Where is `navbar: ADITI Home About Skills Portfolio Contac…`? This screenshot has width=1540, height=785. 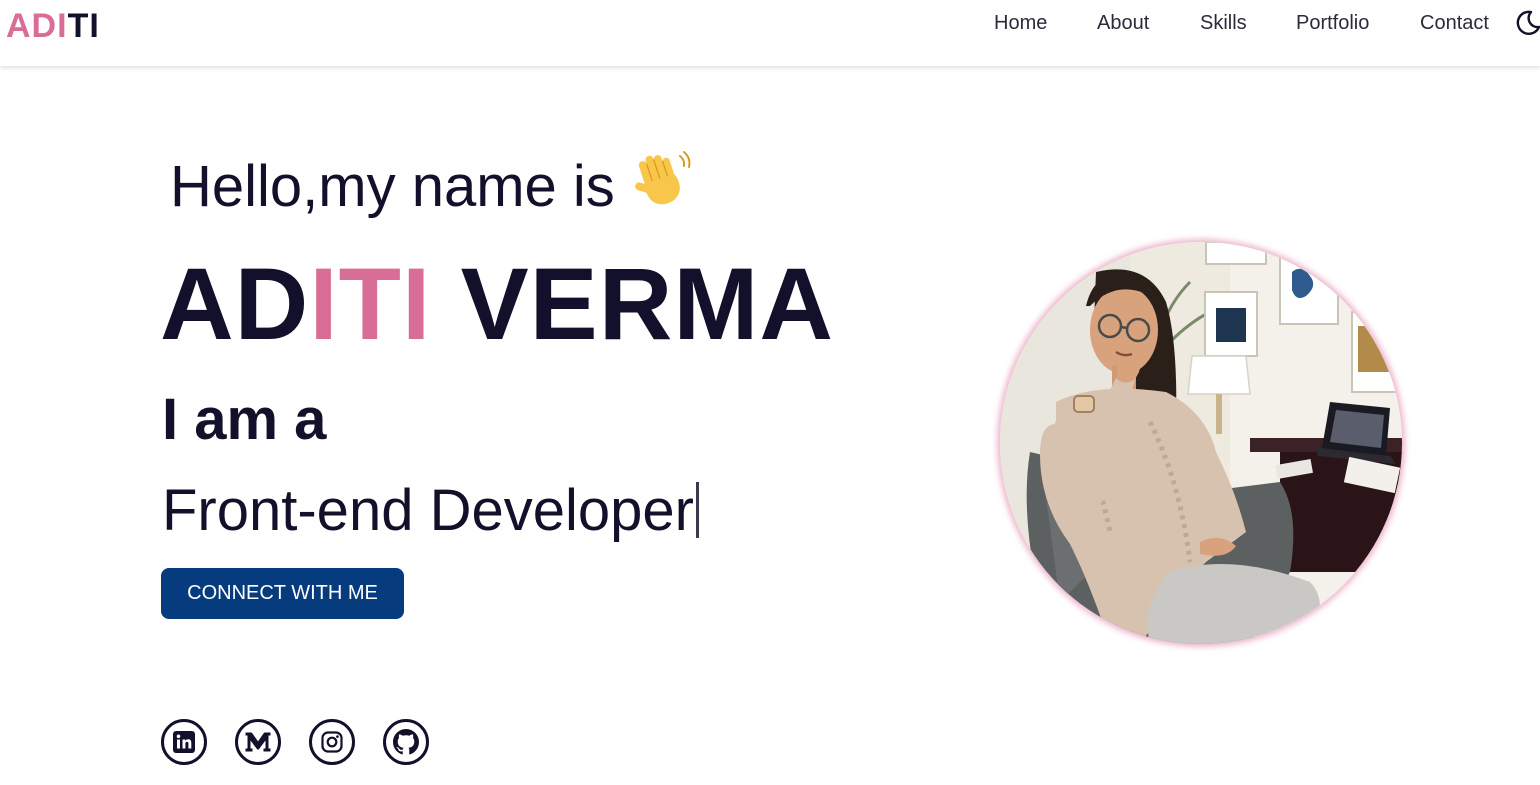 navbar: ADITI Home About Skills Portfolio Contac… is located at coordinates (770, 33).